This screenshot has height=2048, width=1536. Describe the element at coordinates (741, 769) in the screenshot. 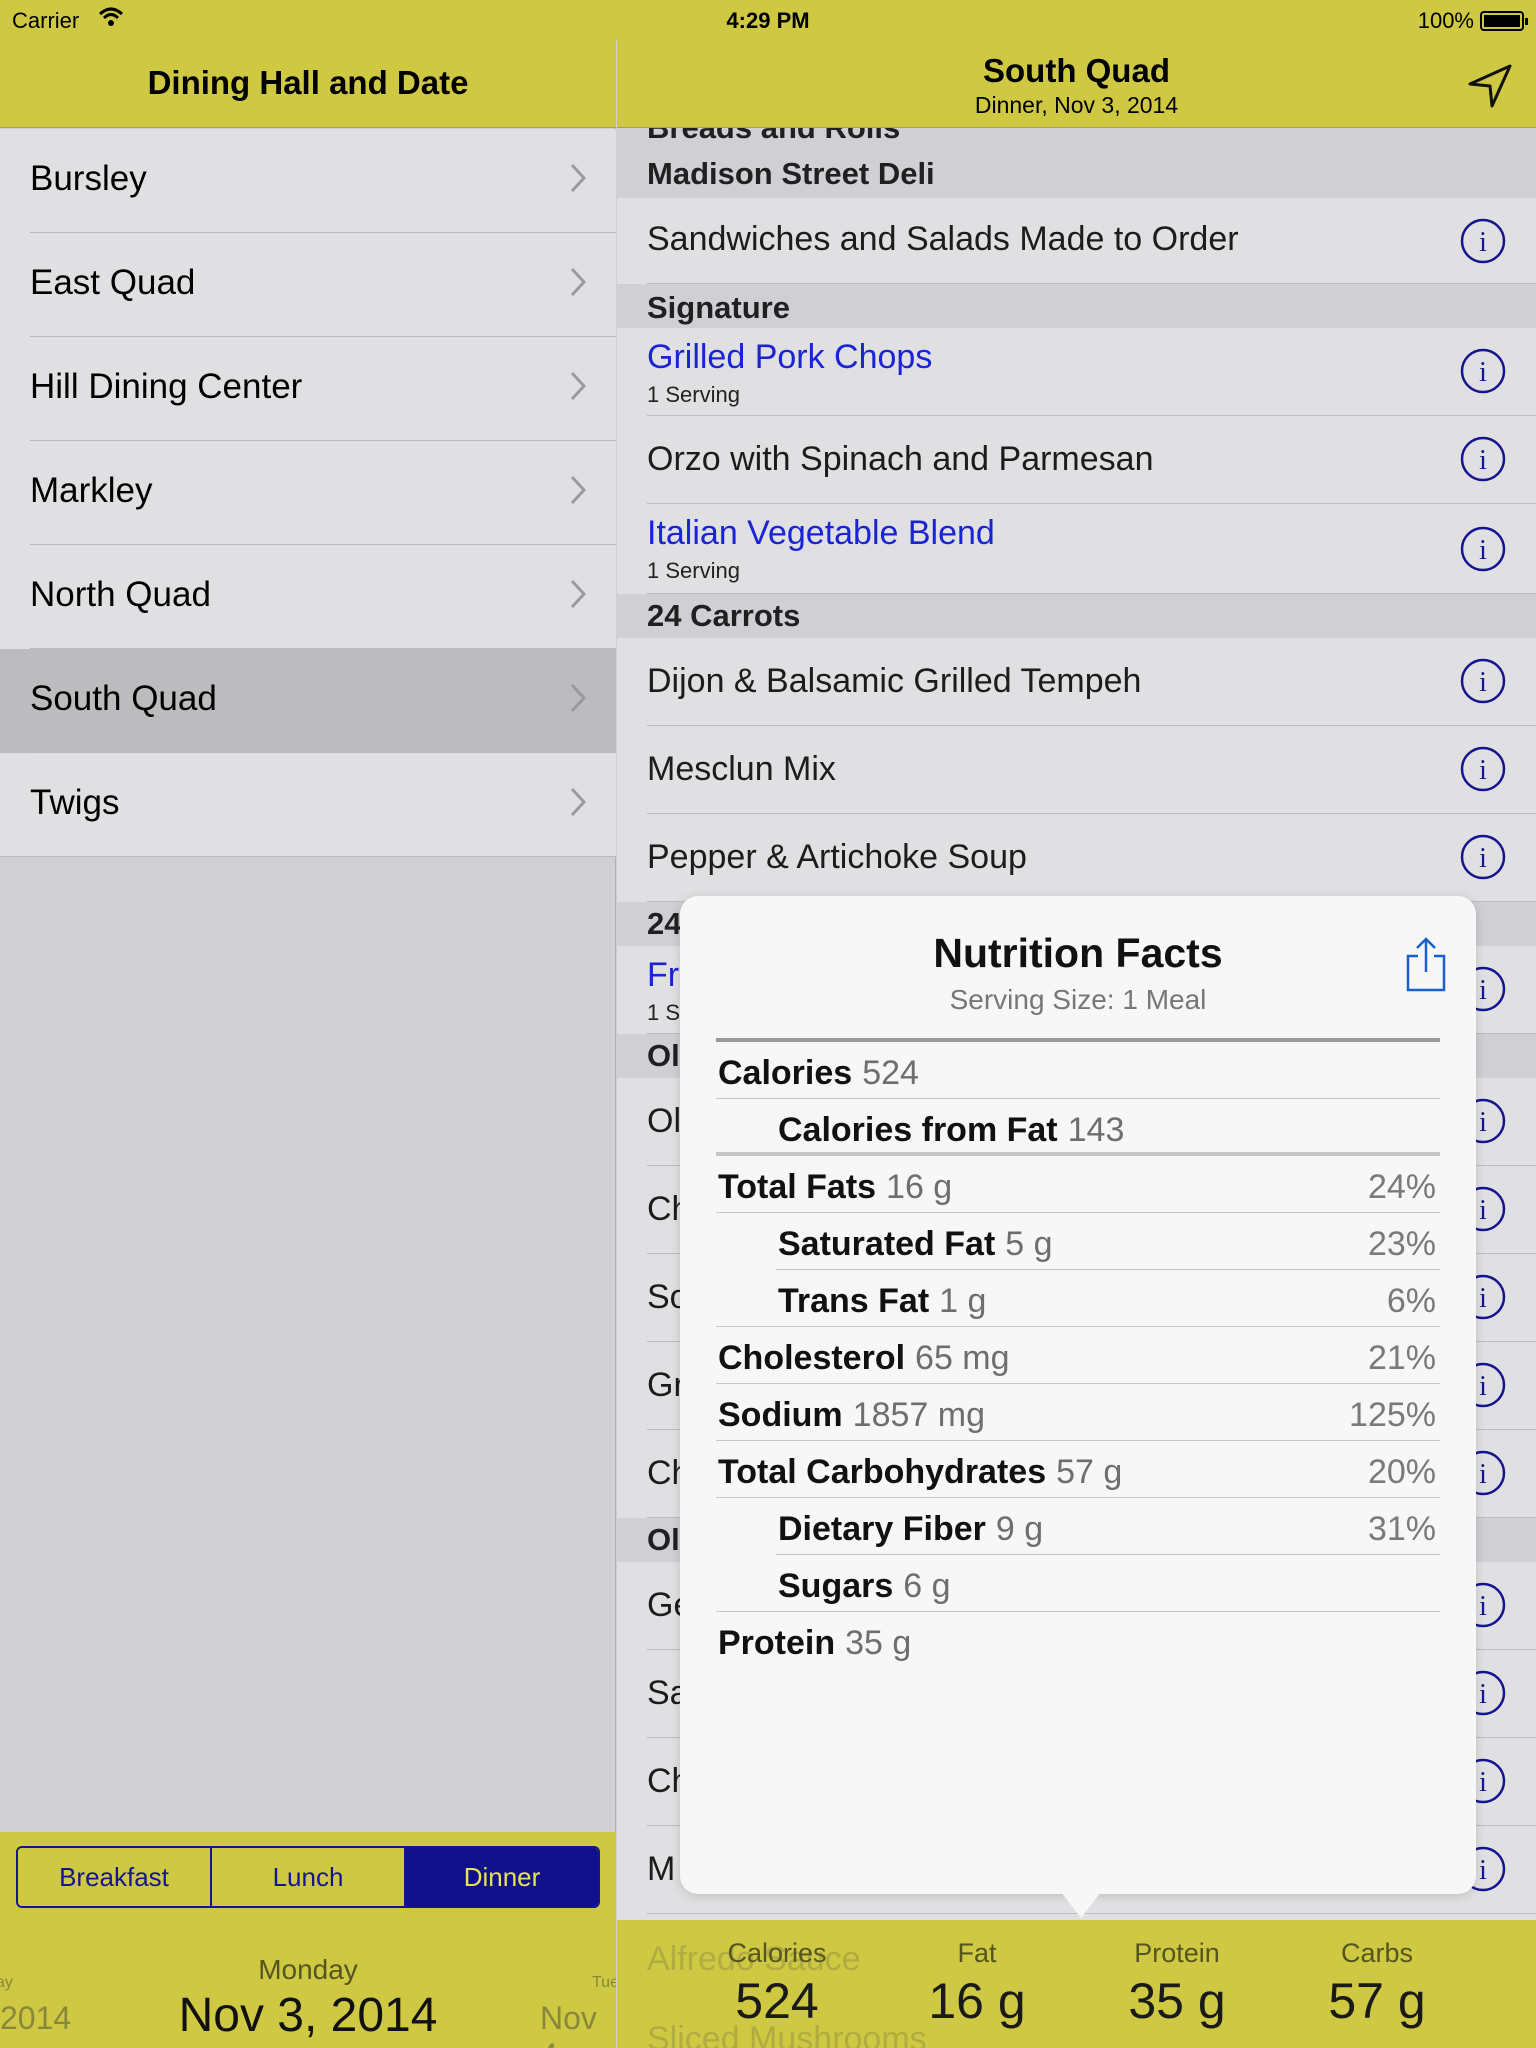

I see `menu-item-label: Mesclun Mix` at that location.